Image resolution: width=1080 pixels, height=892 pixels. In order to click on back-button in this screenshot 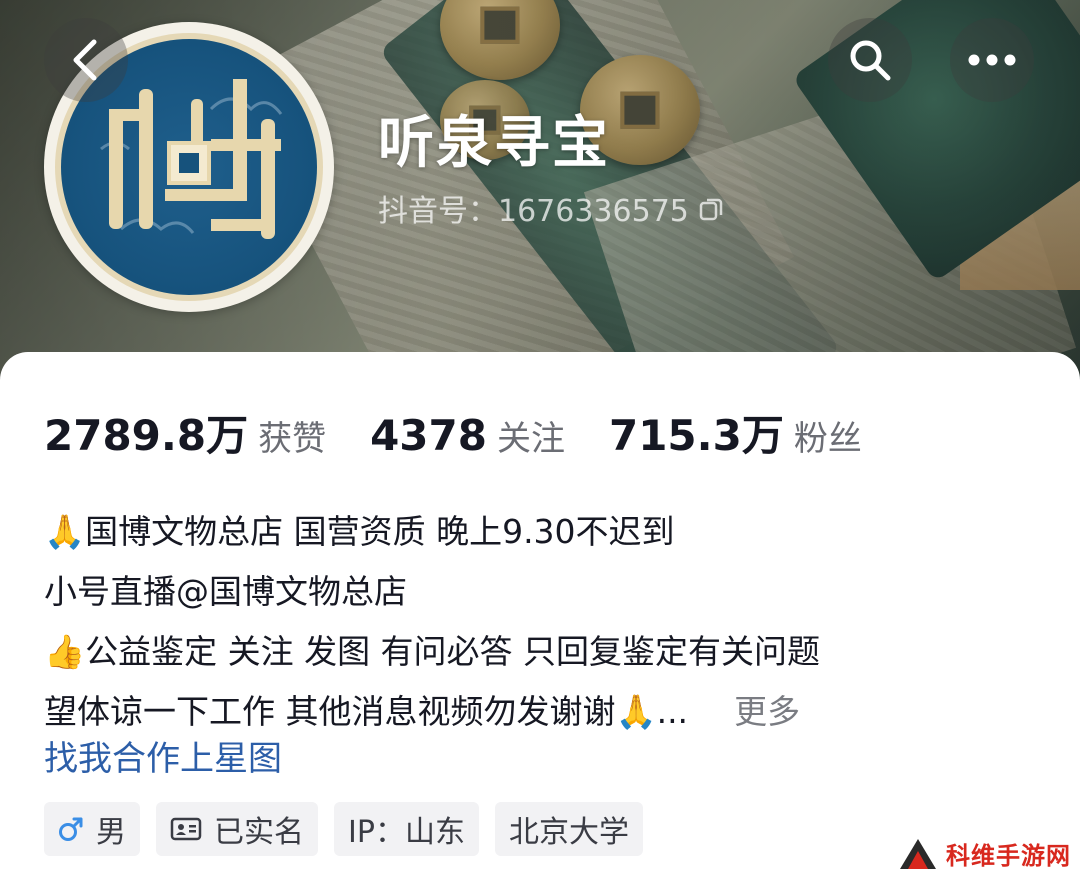, I will do `click(86, 60)`.